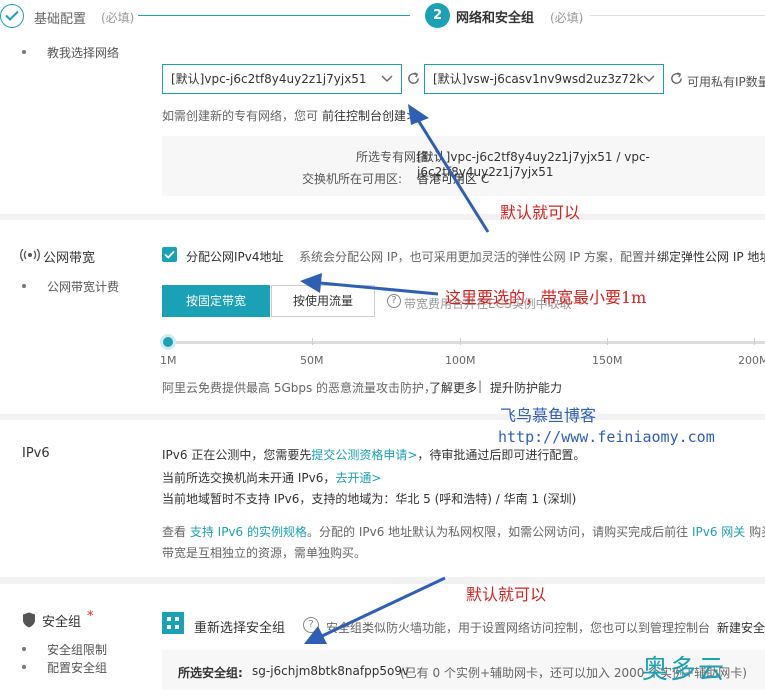 Image resolution: width=765 pixels, height=700 pixels. I want to click on arrow-to-fixed-bandwidth, so click(369, 284).